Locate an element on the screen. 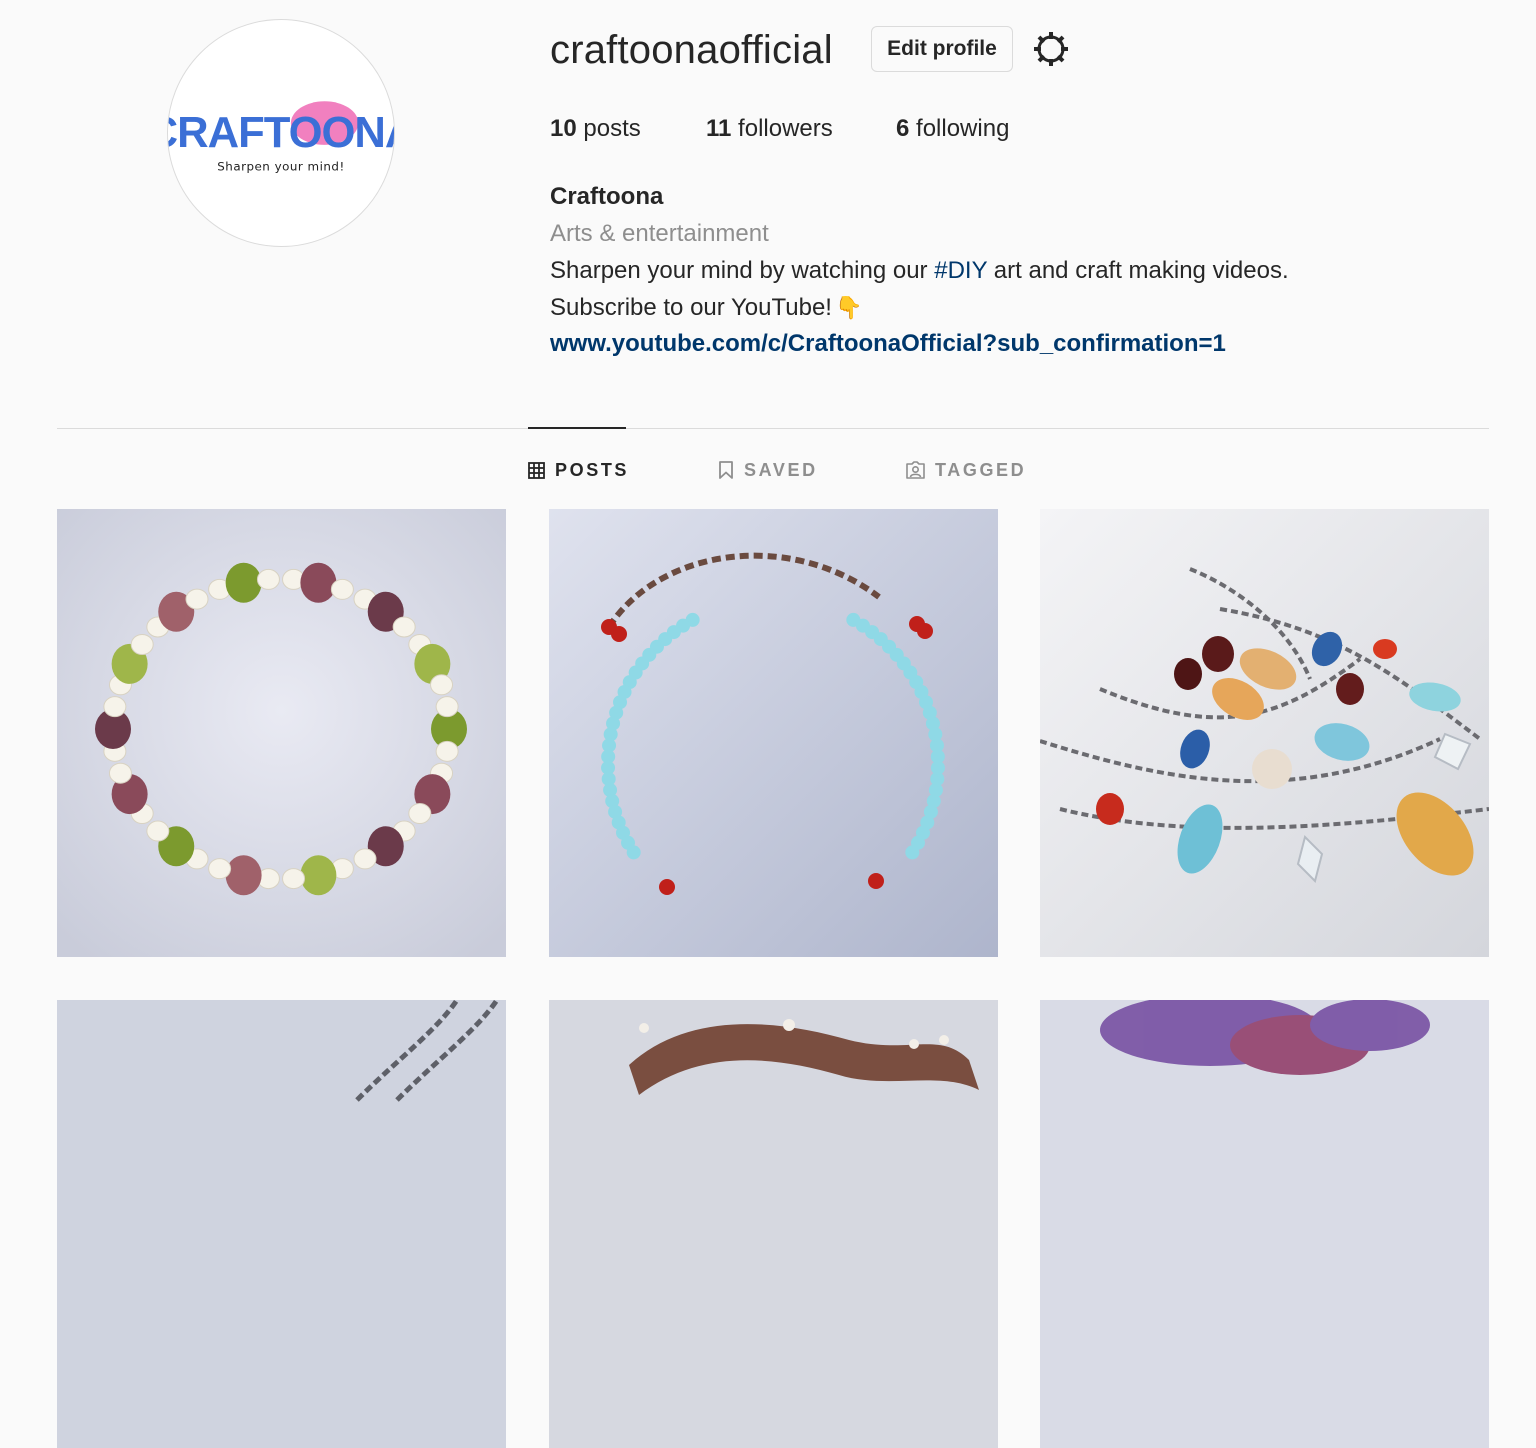  tab-tagged-label: TAGGED is located at coordinates (981, 469).